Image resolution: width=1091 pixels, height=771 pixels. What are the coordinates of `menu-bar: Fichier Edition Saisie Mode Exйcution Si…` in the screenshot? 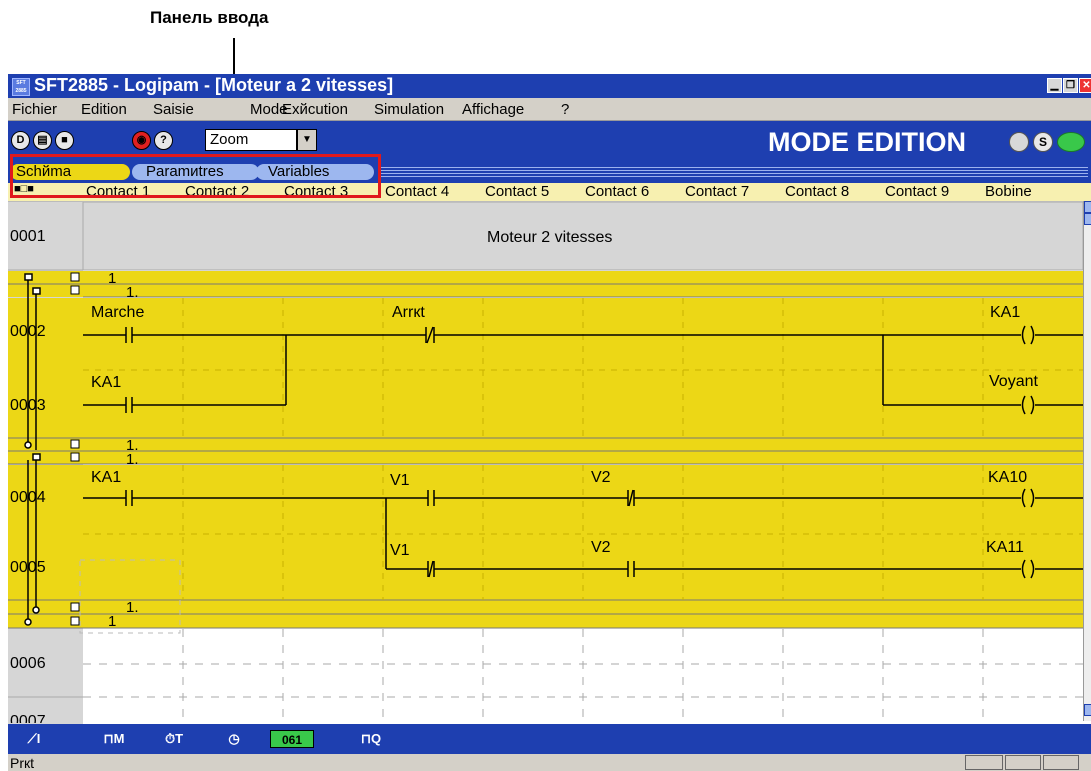 It's located at (549, 109).